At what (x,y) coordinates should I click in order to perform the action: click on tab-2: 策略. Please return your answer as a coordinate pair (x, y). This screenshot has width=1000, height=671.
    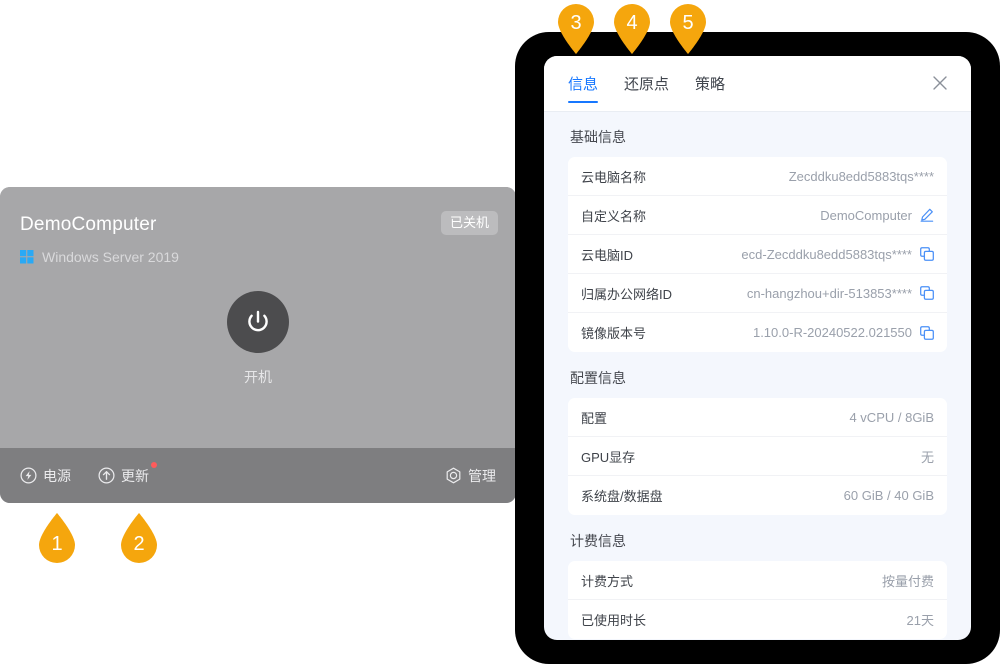
    Looking at the image, I should click on (710, 83).